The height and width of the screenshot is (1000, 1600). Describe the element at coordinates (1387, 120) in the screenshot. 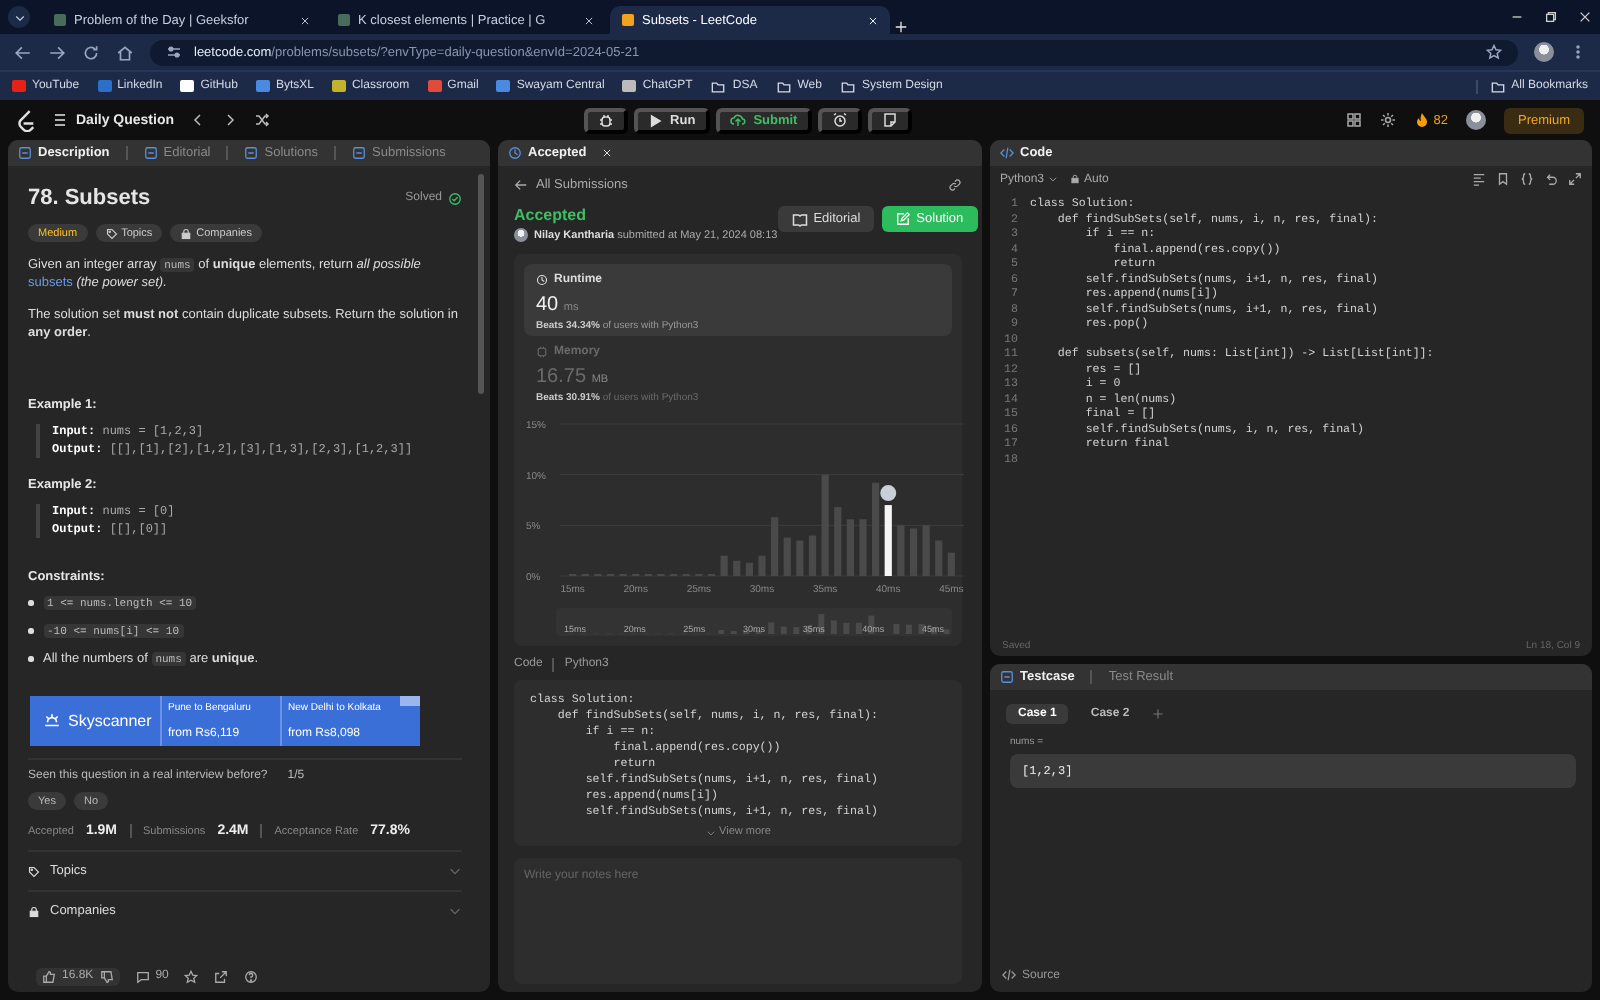

I see `settings-icon` at that location.